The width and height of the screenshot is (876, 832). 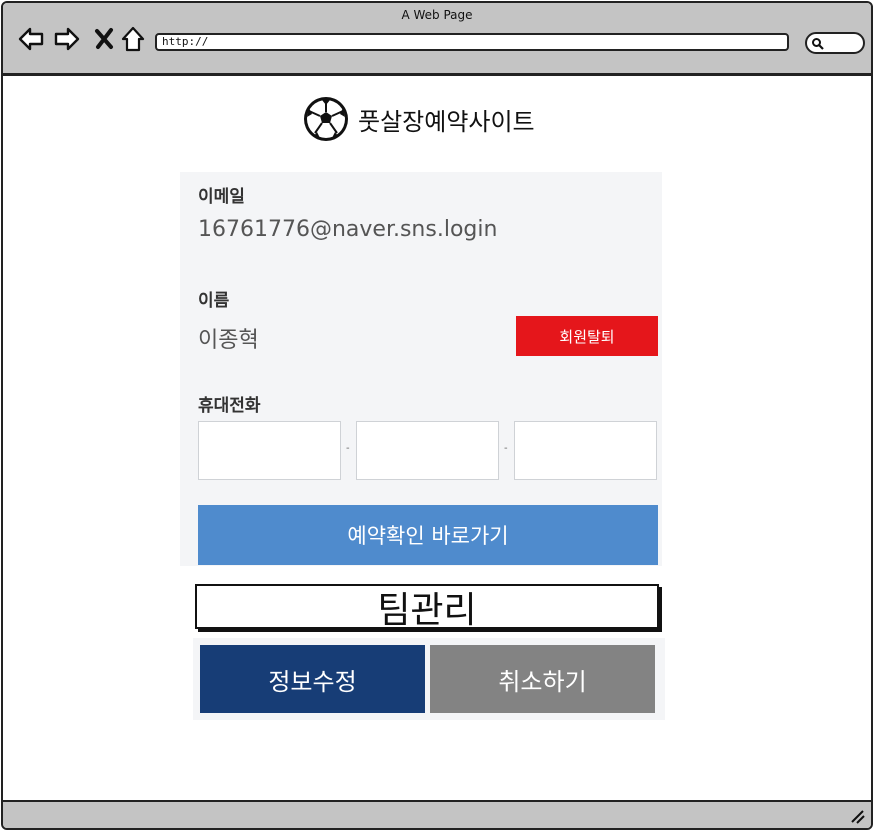 What do you see at coordinates (427, 450) in the screenshot?
I see `phone-part-2-input` at bounding box center [427, 450].